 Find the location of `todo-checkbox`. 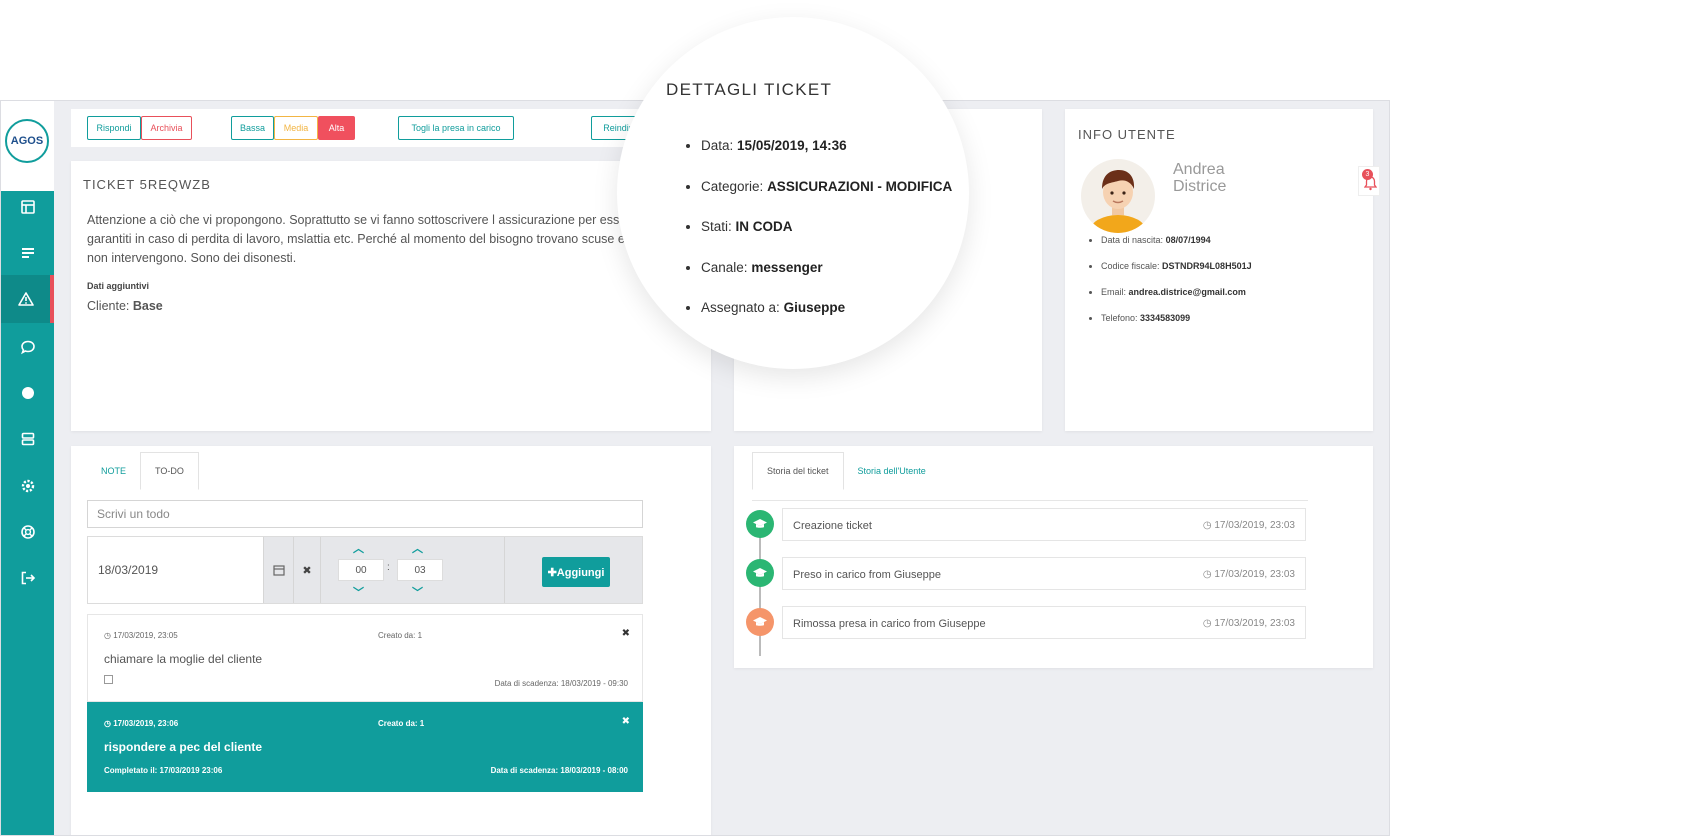

todo-checkbox is located at coordinates (108, 679).